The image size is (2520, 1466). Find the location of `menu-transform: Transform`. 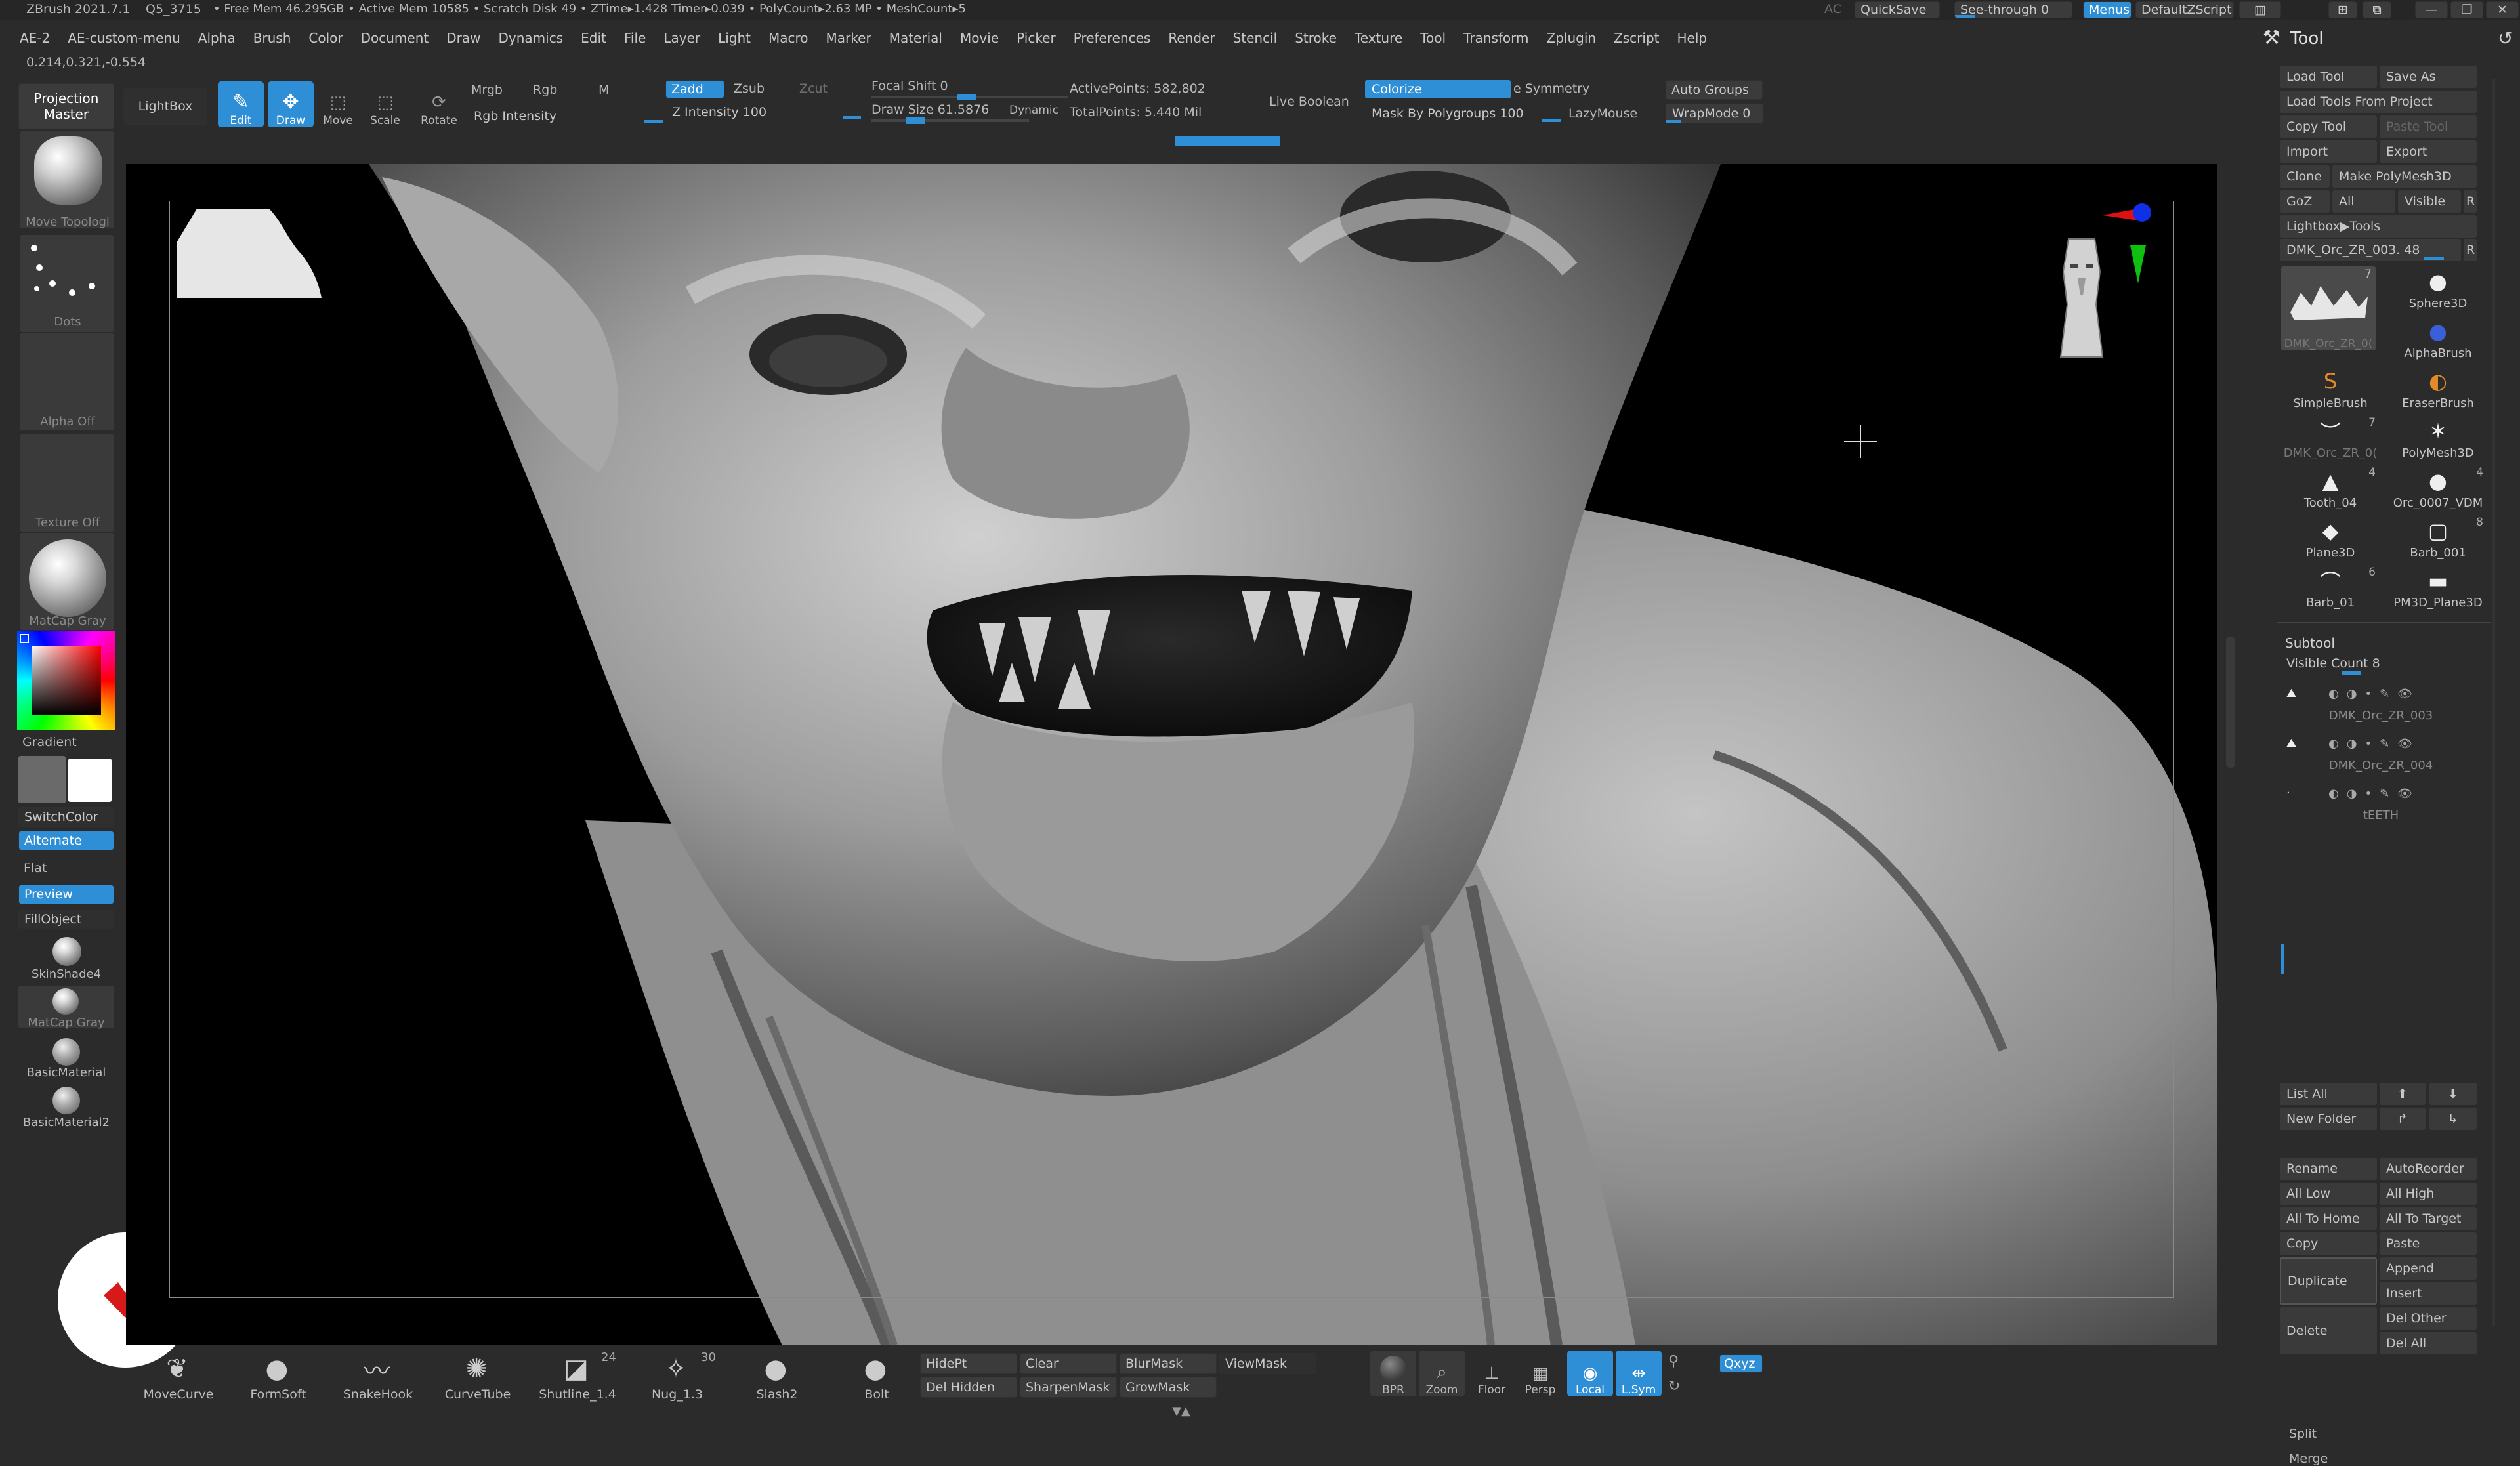

menu-transform: Transform is located at coordinates (1495, 38).